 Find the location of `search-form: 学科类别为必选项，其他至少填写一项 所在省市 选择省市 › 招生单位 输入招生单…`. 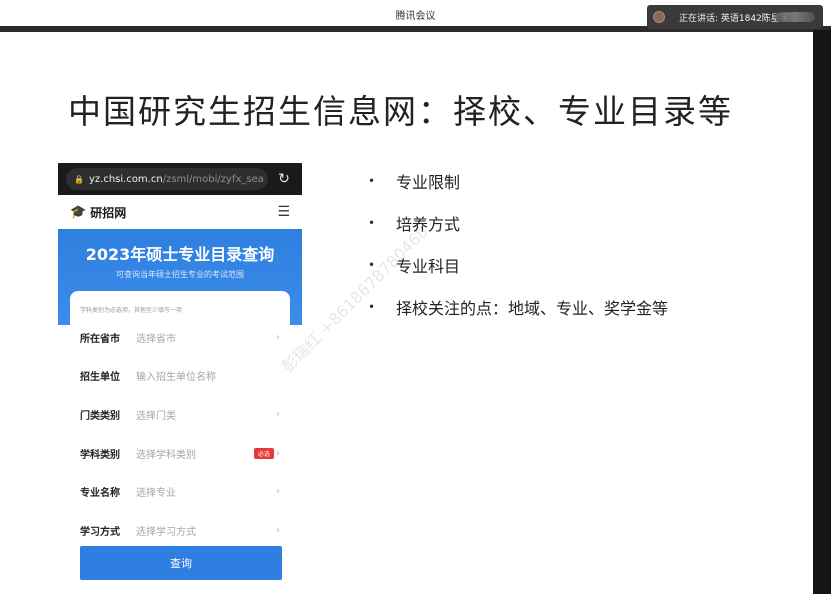

search-form: 学科类别为必选项，其他至少填写一项 所在省市 选择省市 › 招生单位 输入招生单… is located at coordinates (180, 442).